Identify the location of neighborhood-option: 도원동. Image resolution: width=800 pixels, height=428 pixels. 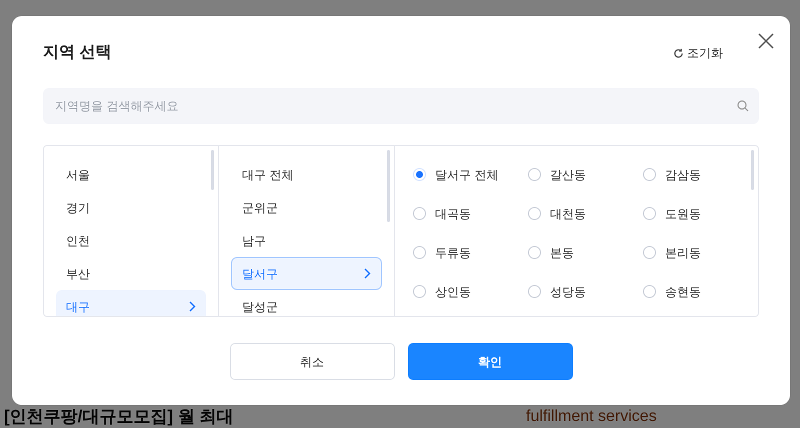
(672, 213).